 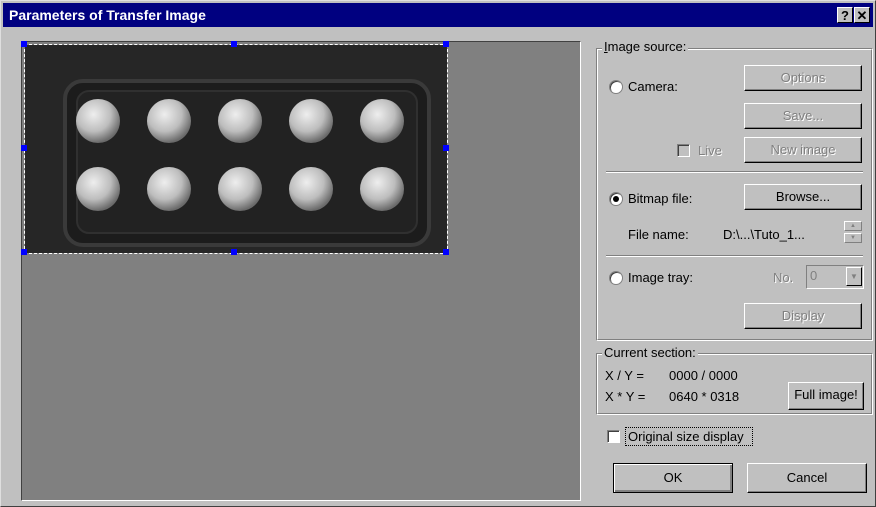 I want to click on size-value: 0640 * 0318, so click(x=704, y=396).